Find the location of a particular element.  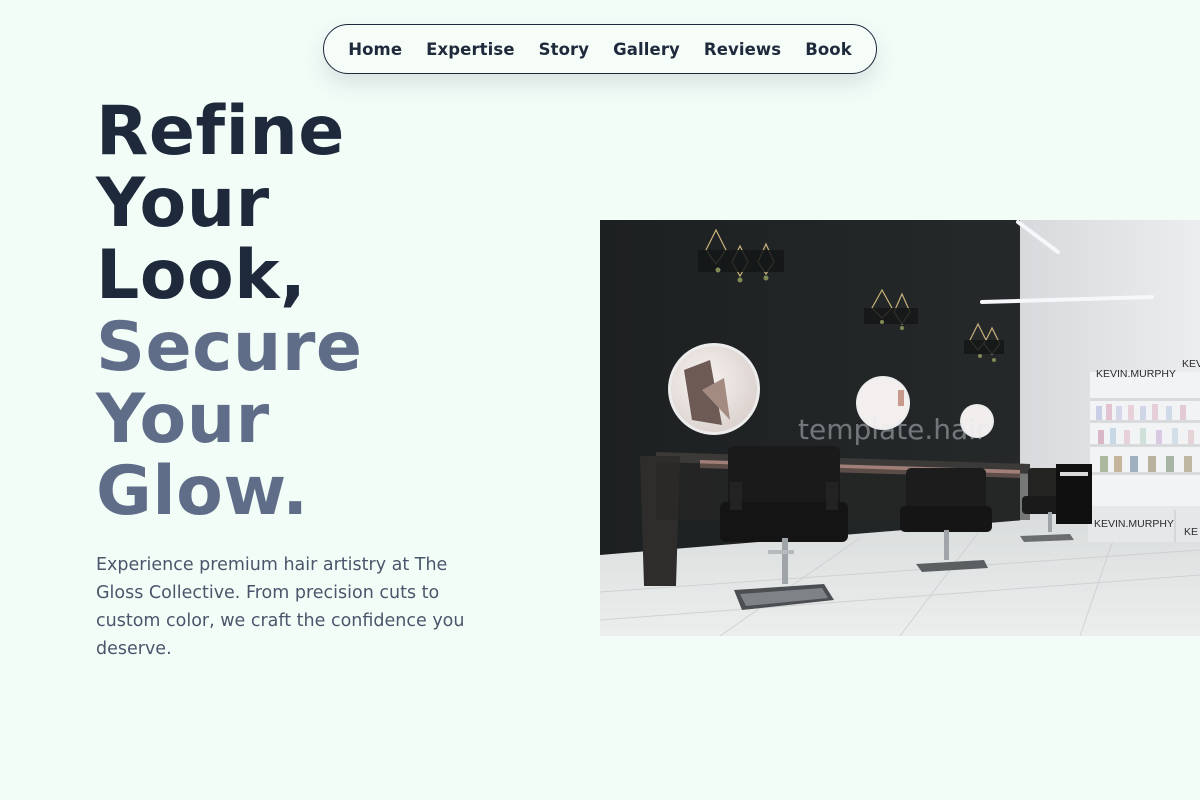

headline-line-5: Your is located at coordinates (183, 419).